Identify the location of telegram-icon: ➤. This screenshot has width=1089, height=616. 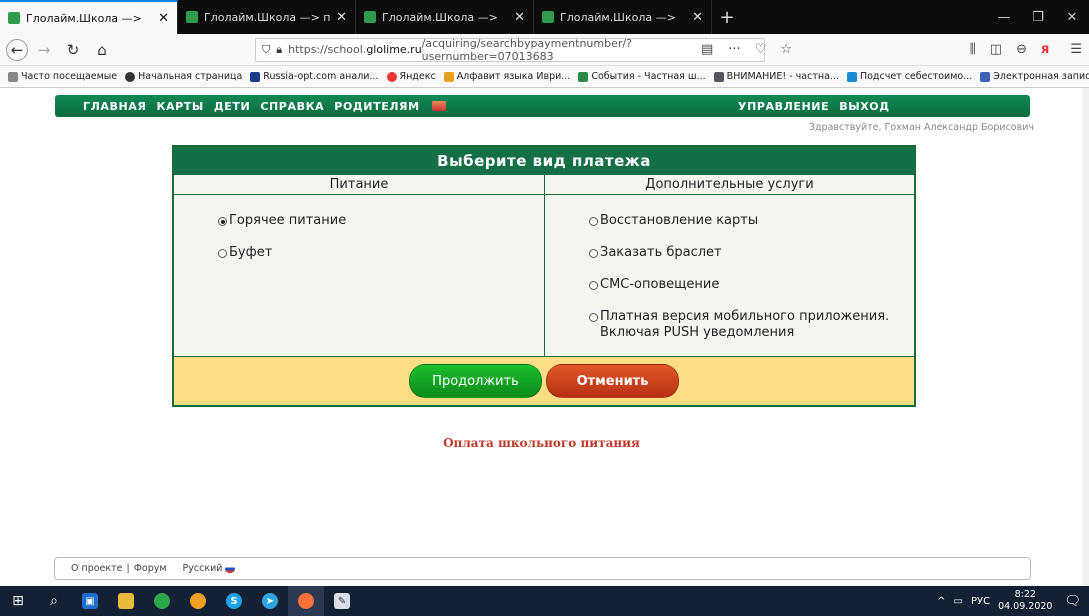
(270, 601).